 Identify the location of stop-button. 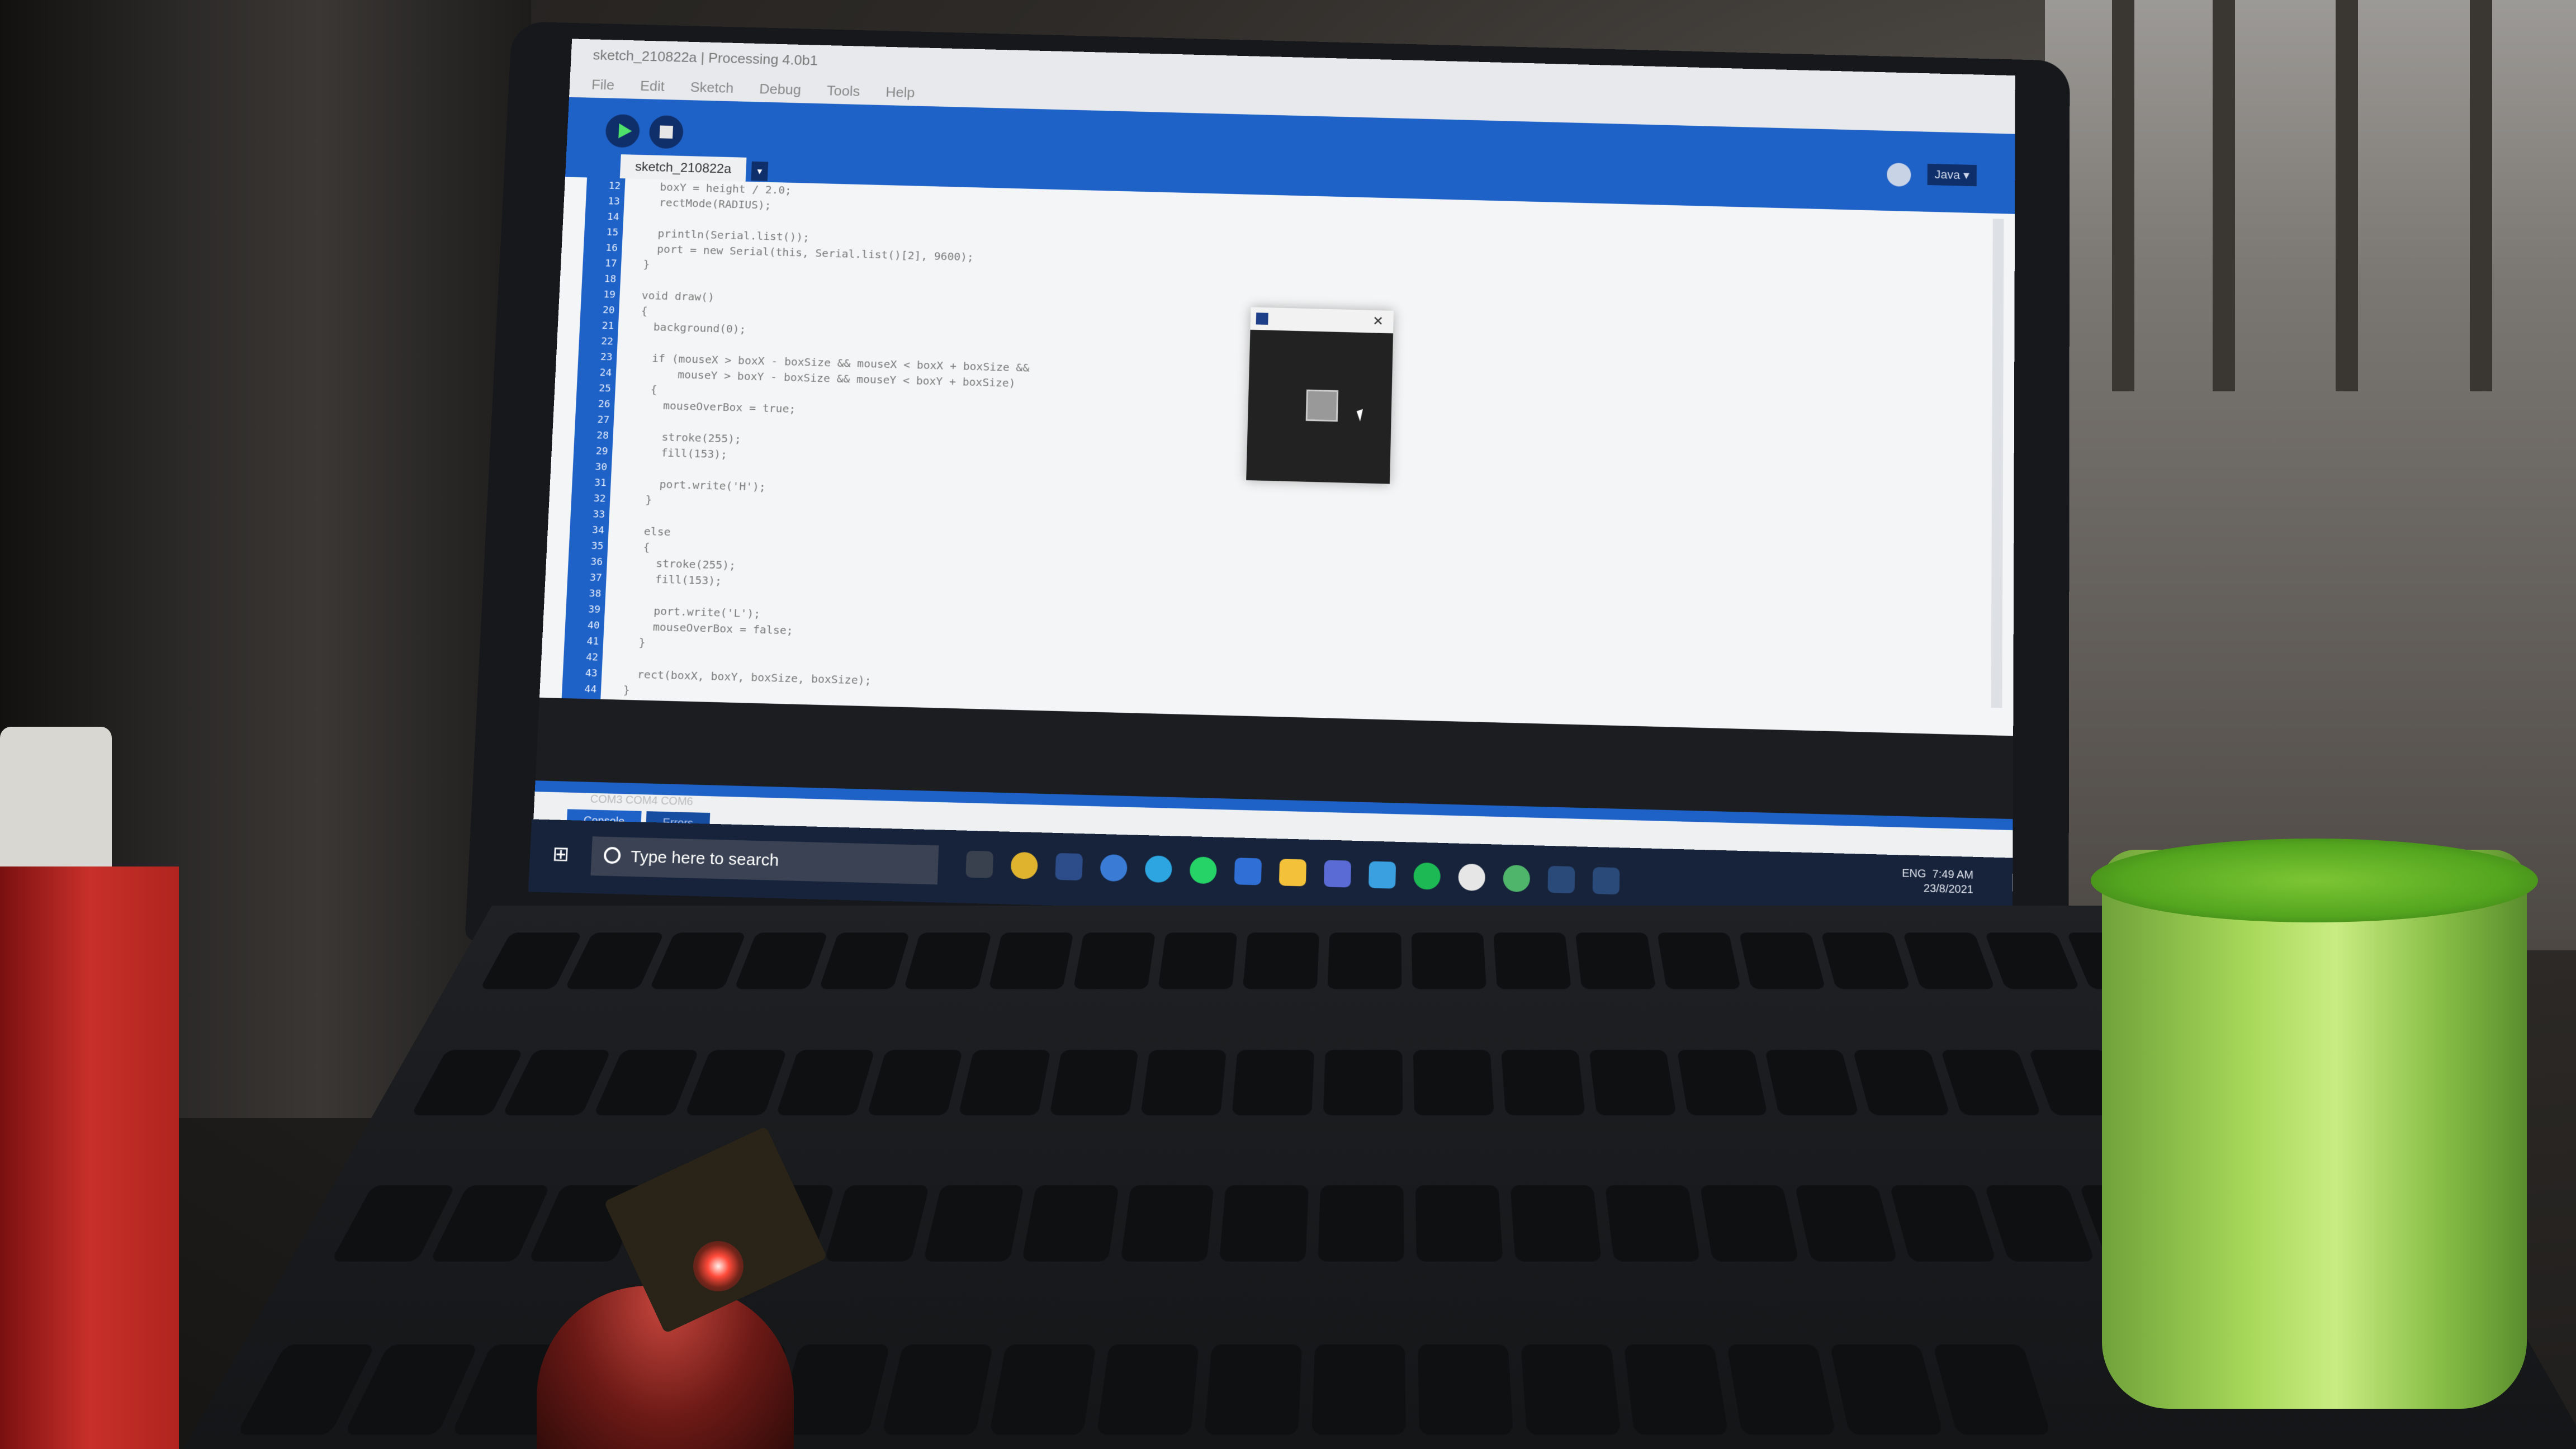
(666, 132).